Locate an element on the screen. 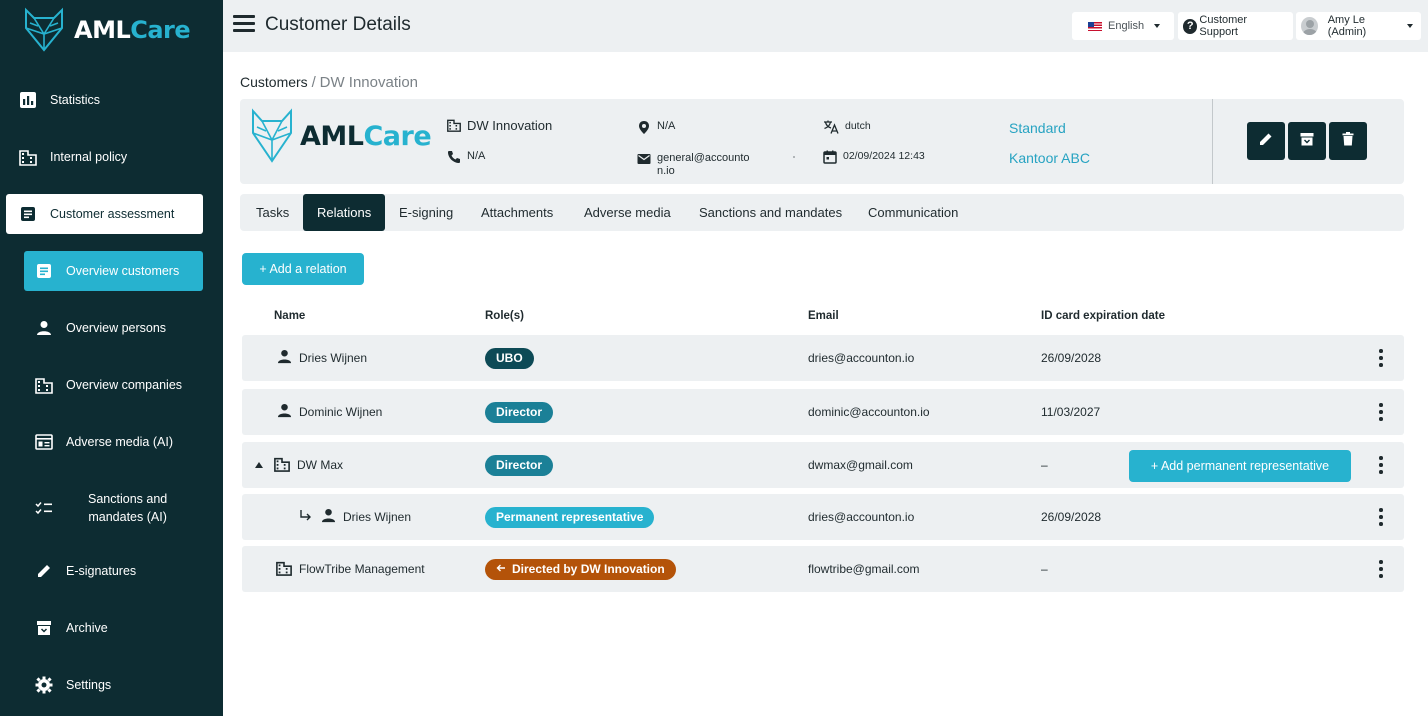  brand-logo: AMLCare is located at coordinates (105, 30).